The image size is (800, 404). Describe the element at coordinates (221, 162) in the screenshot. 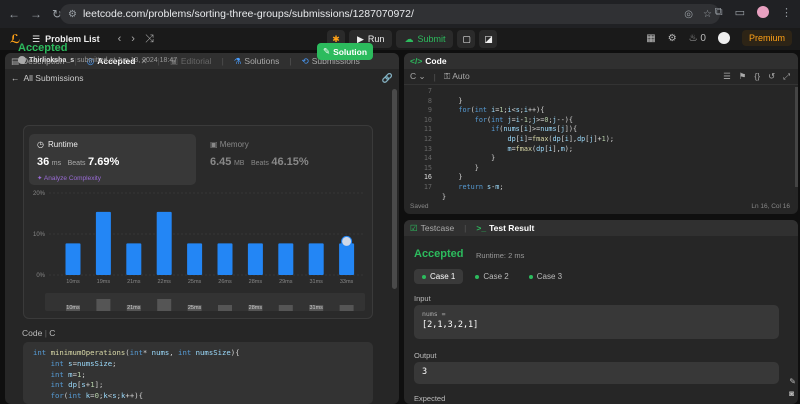

I see `memory-value: 6.45` at that location.